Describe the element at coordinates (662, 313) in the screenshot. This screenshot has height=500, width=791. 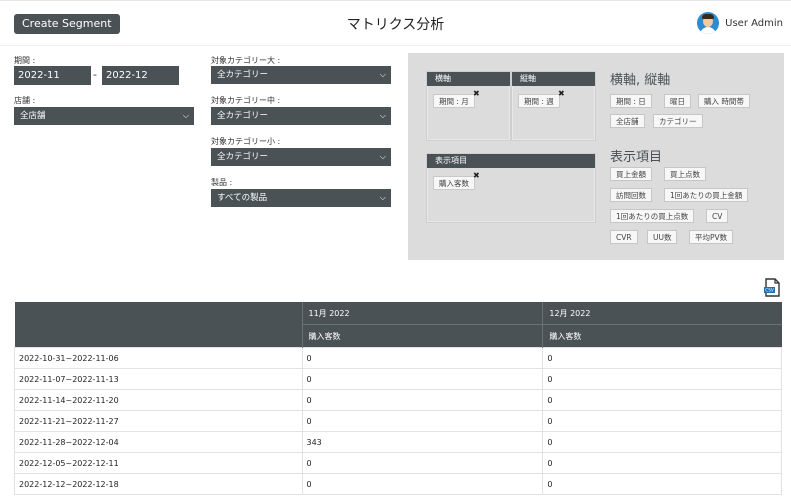
I see `column-header-month: 12月 2022` at that location.